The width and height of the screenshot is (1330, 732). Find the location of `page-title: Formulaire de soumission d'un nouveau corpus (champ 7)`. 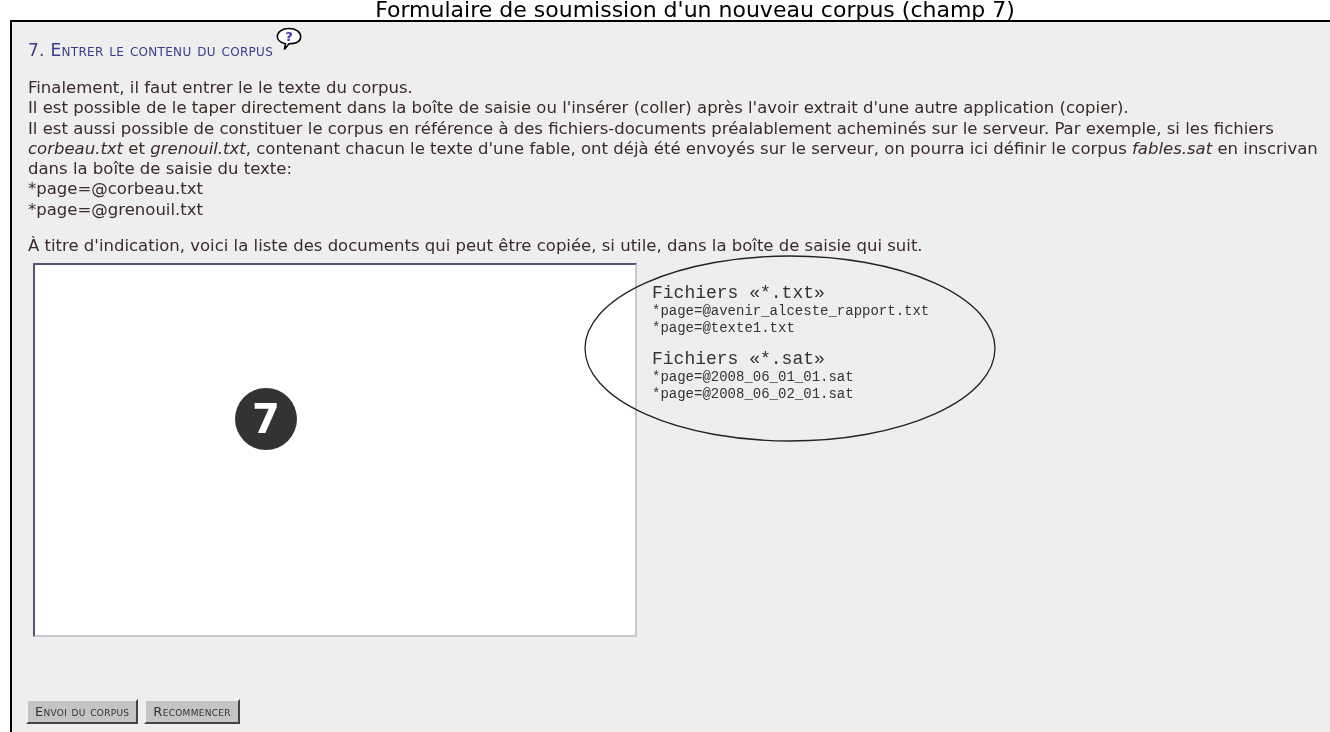

page-title: Formulaire de soumission d'un nouveau corpus (champ 7) is located at coordinates (695, 10).